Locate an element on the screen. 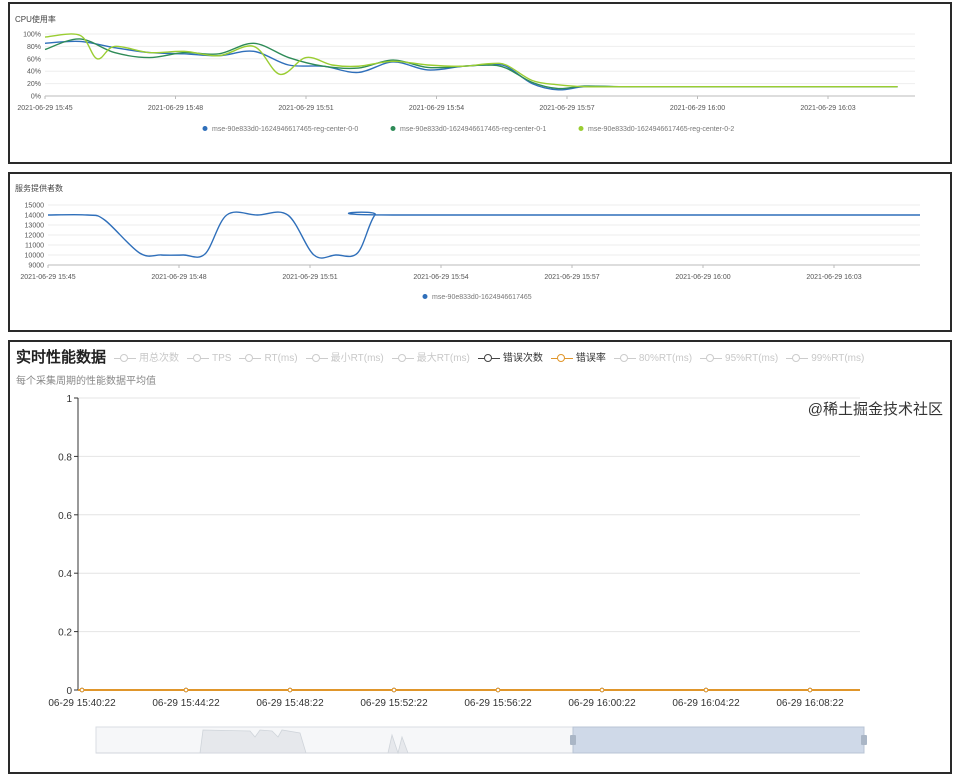 The width and height of the screenshot is (963, 783). cpu-y-tick: 80% is located at coordinates (34, 47).